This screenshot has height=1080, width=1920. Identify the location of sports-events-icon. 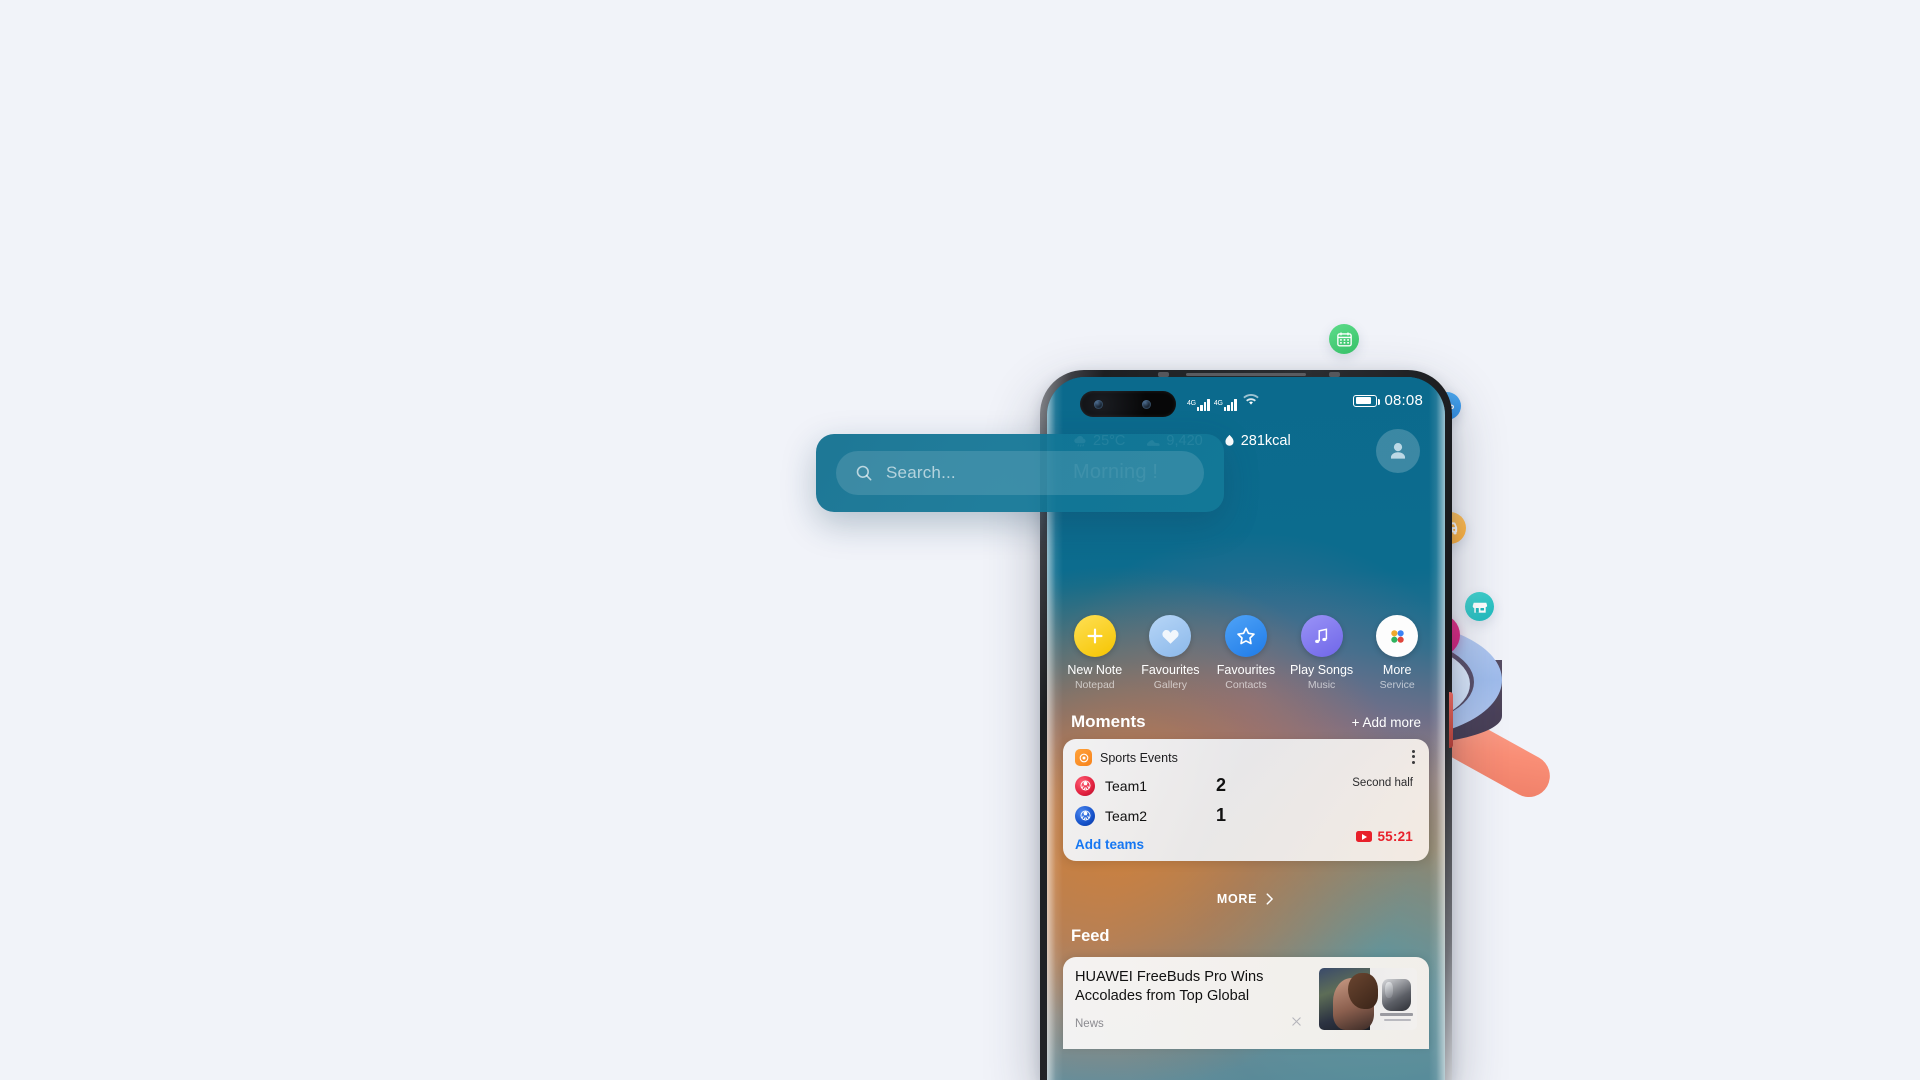
(1083, 757).